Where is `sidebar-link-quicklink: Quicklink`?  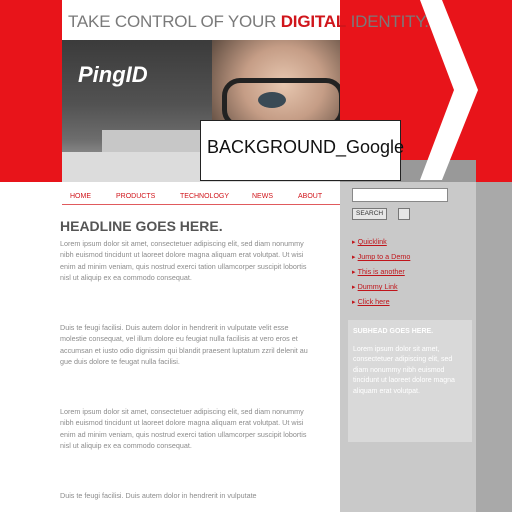
sidebar-link-quicklink: Quicklink is located at coordinates (369, 241).